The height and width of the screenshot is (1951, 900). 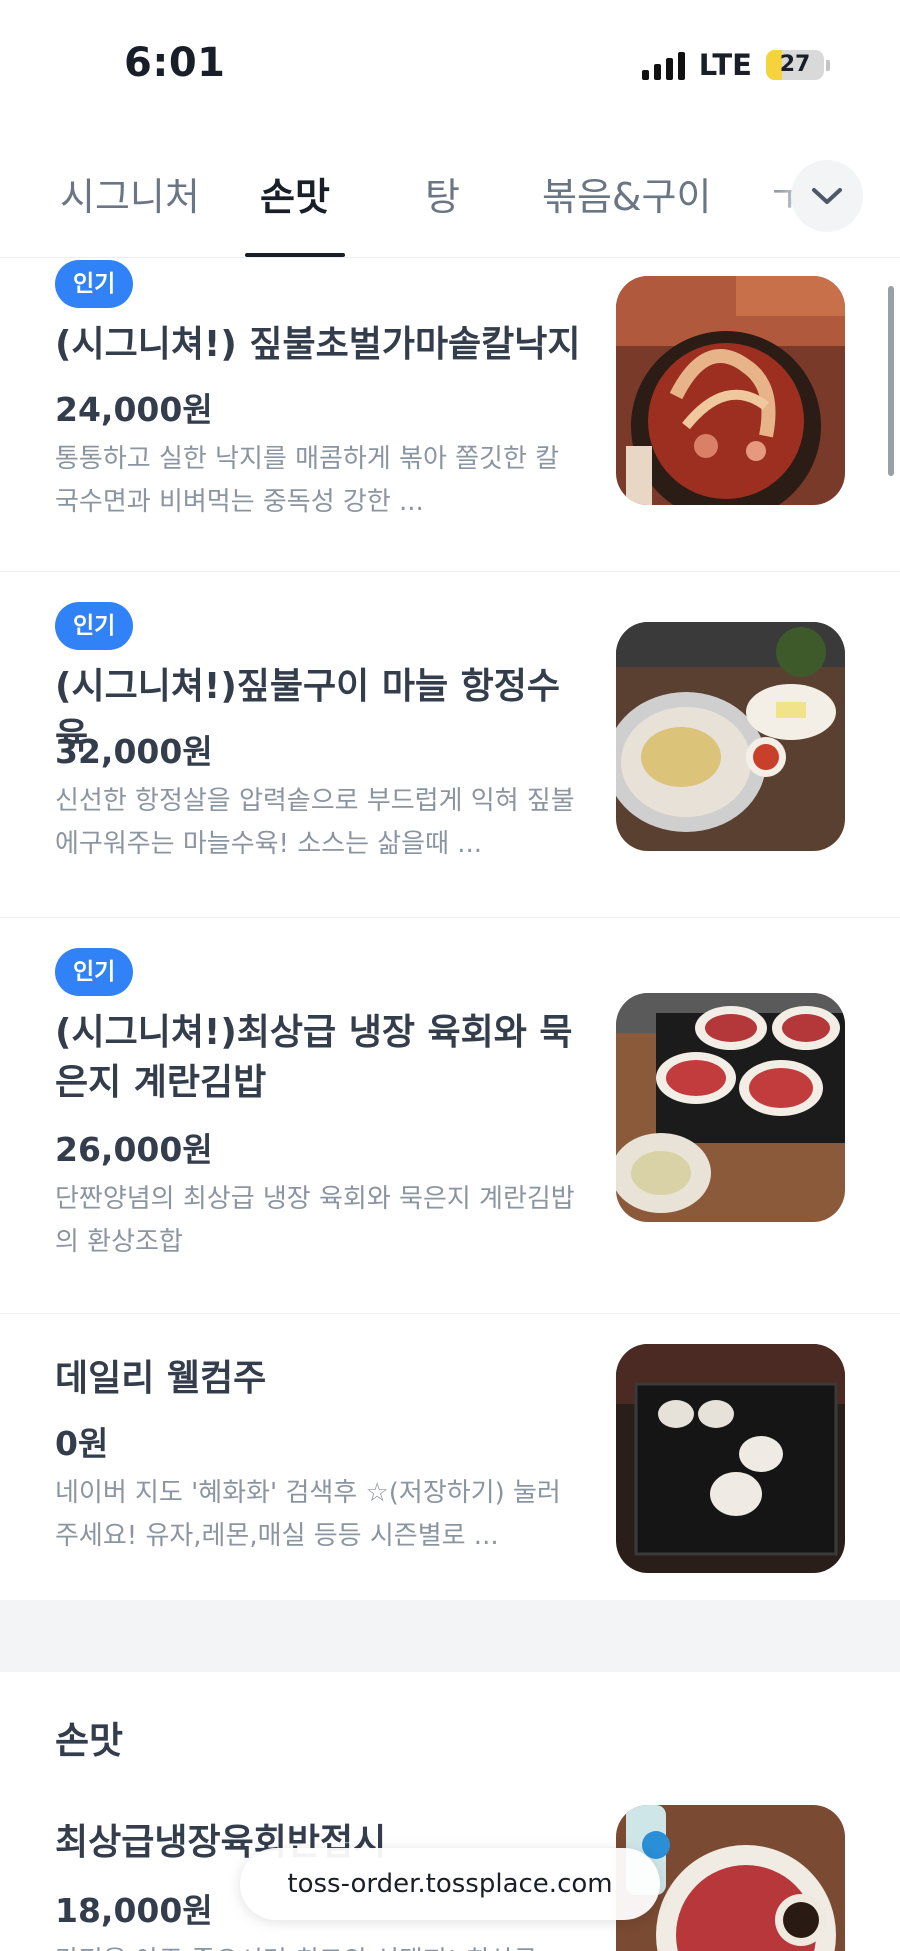 I want to click on battery-icon: 27, so click(x=798, y=65).